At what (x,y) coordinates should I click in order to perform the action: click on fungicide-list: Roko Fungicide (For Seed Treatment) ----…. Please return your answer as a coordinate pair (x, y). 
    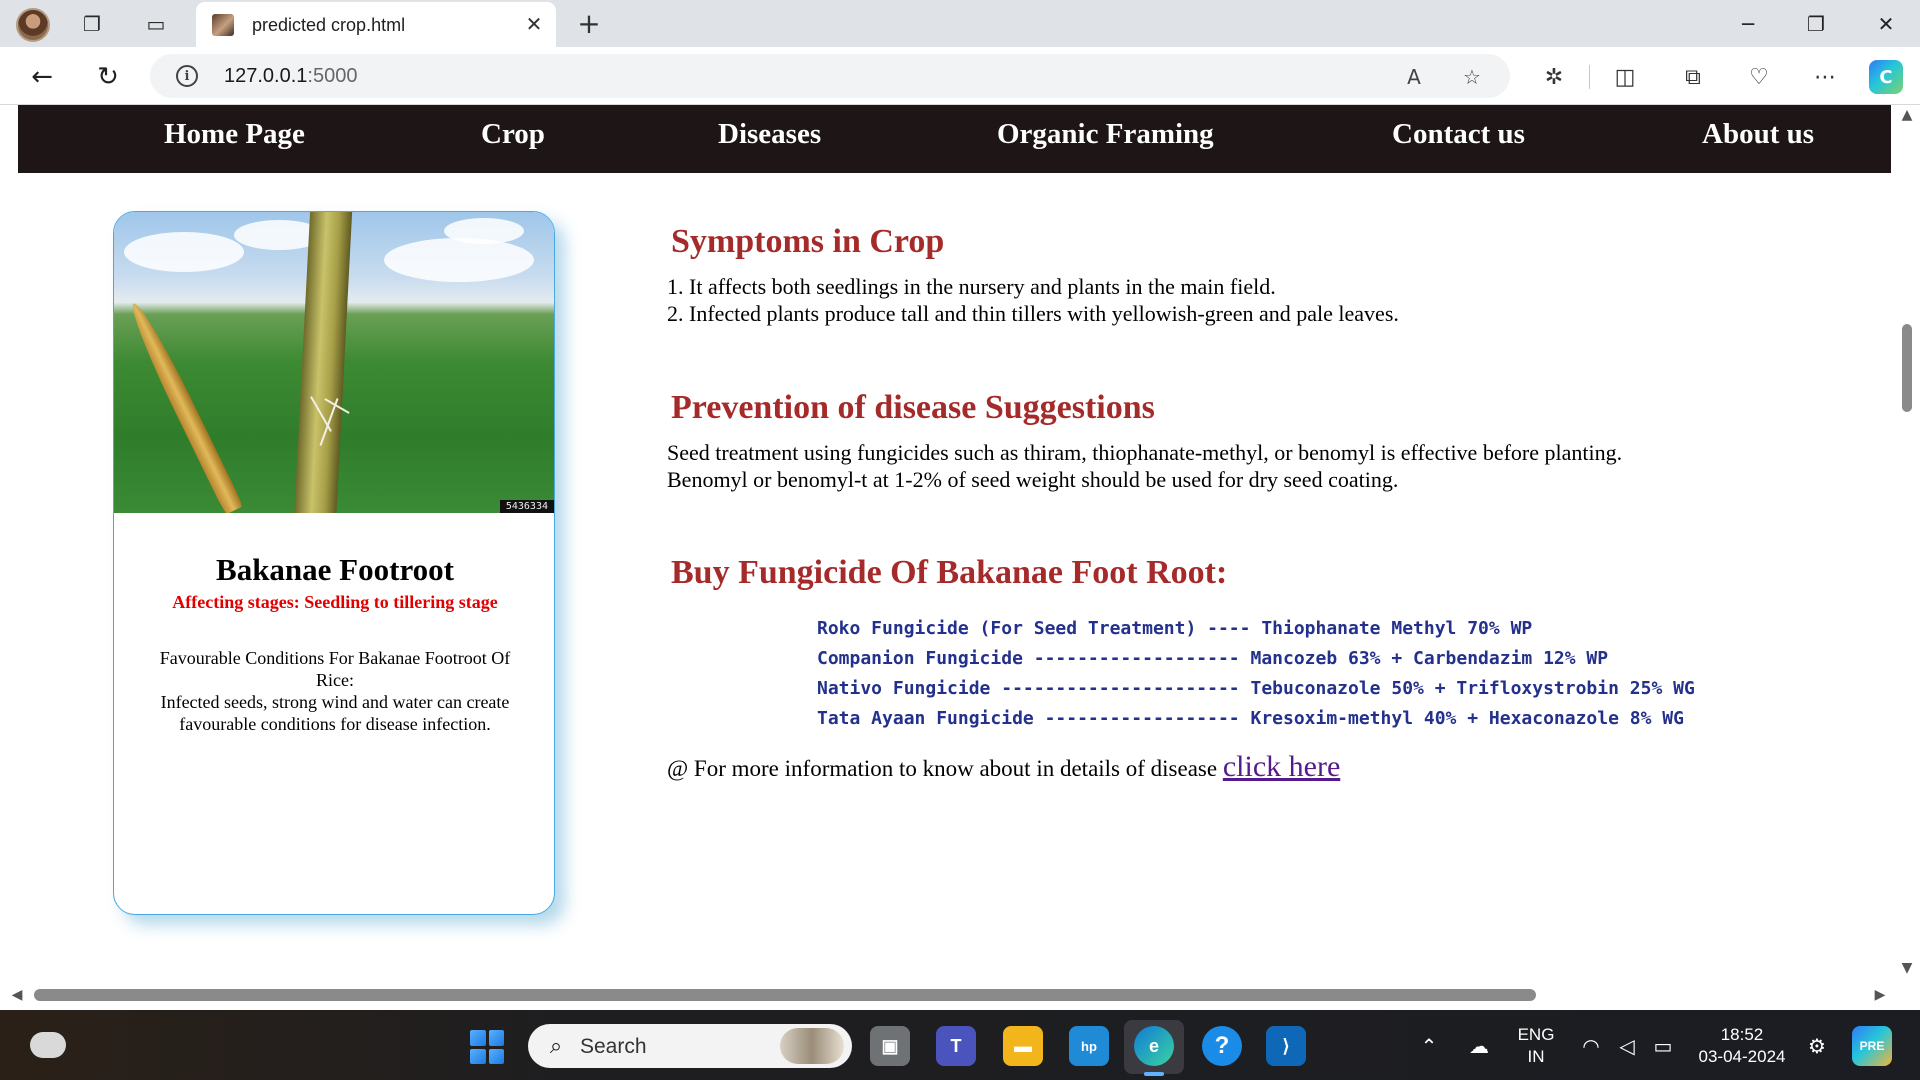
    Looking at the image, I should click on (1256, 674).